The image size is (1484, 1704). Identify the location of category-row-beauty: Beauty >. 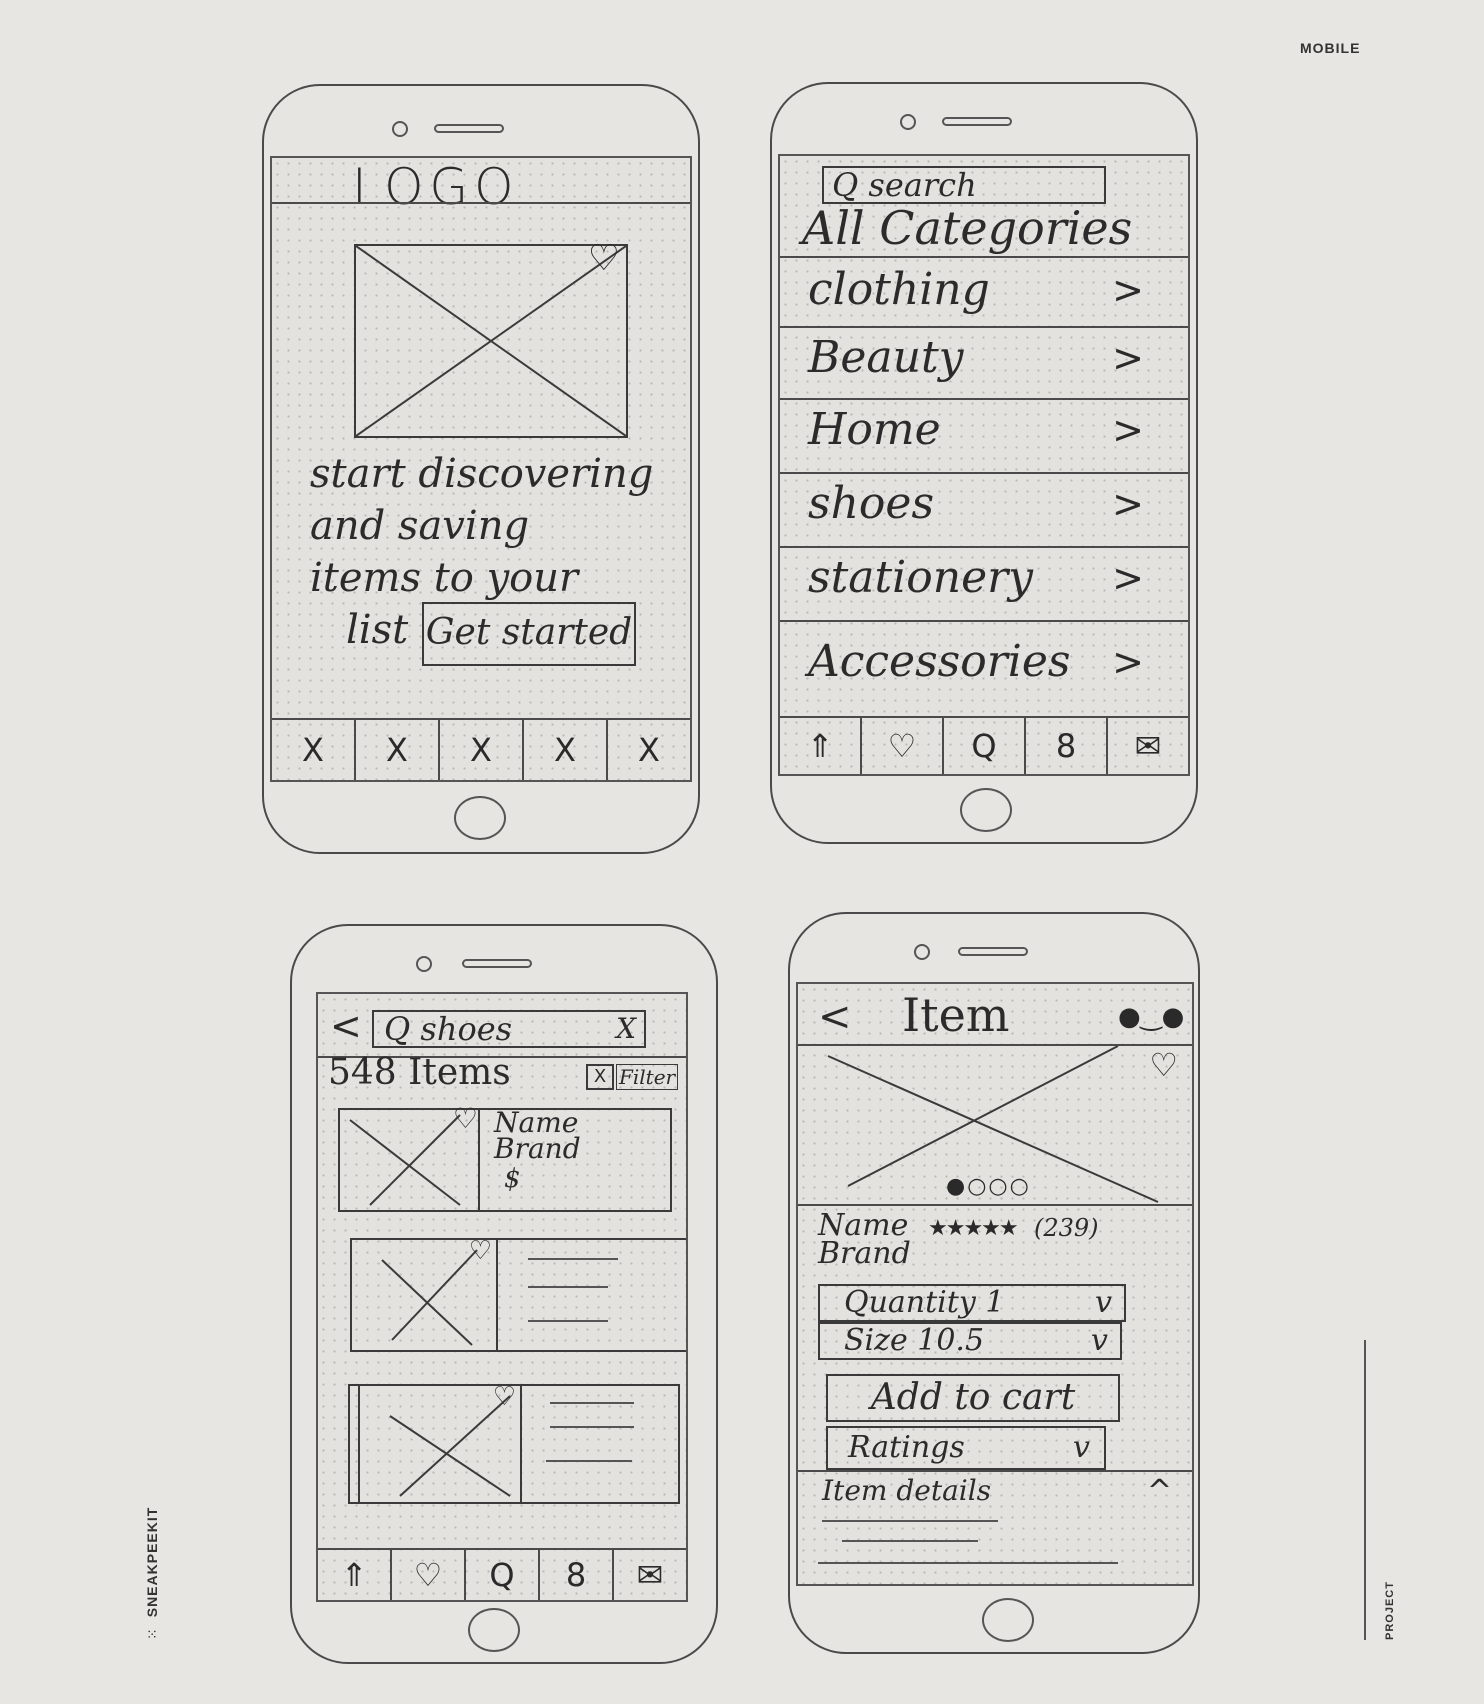
(984, 364).